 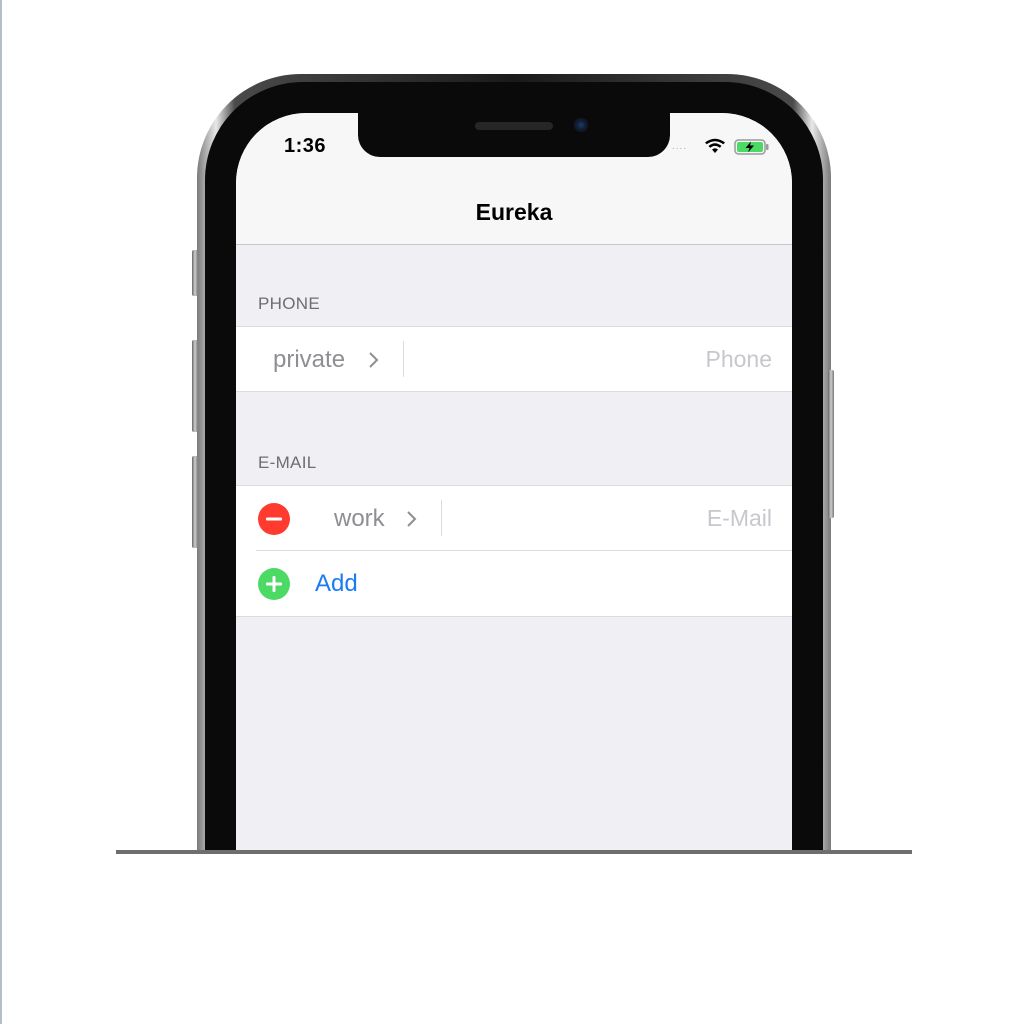 I want to click on wifi-icon, so click(x=715, y=145).